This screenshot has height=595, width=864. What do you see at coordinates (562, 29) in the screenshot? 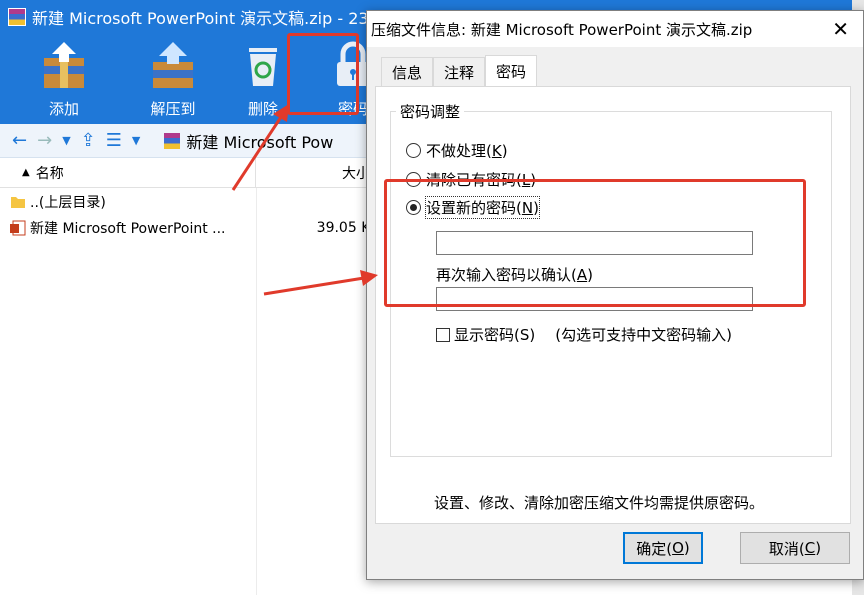
I see `dialog-title: 压缩文件信息: 新建 Microsoft PowerPoint 演示文稿.zip` at bounding box center [562, 29].